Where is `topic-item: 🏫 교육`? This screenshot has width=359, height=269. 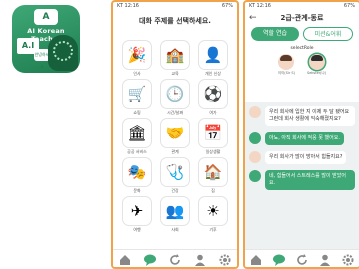 topic-item: 🏫 교육 is located at coordinates (175, 58).